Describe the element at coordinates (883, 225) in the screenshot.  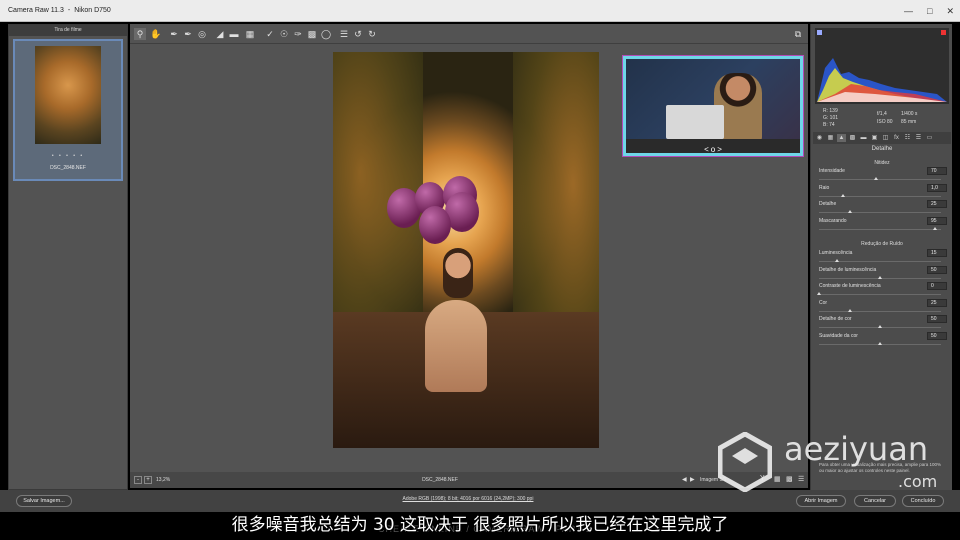
I see `slider-sharpening-3: Mascarando 95` at that location.